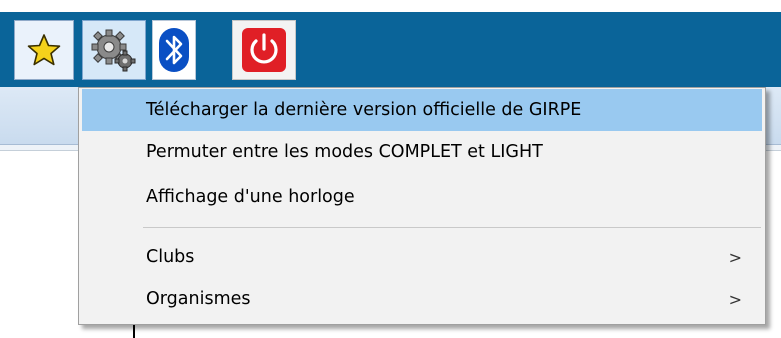 Image resolution: width=781 pixels, height=338 pixels. I want to click on gear-icon, so click(113, 50).